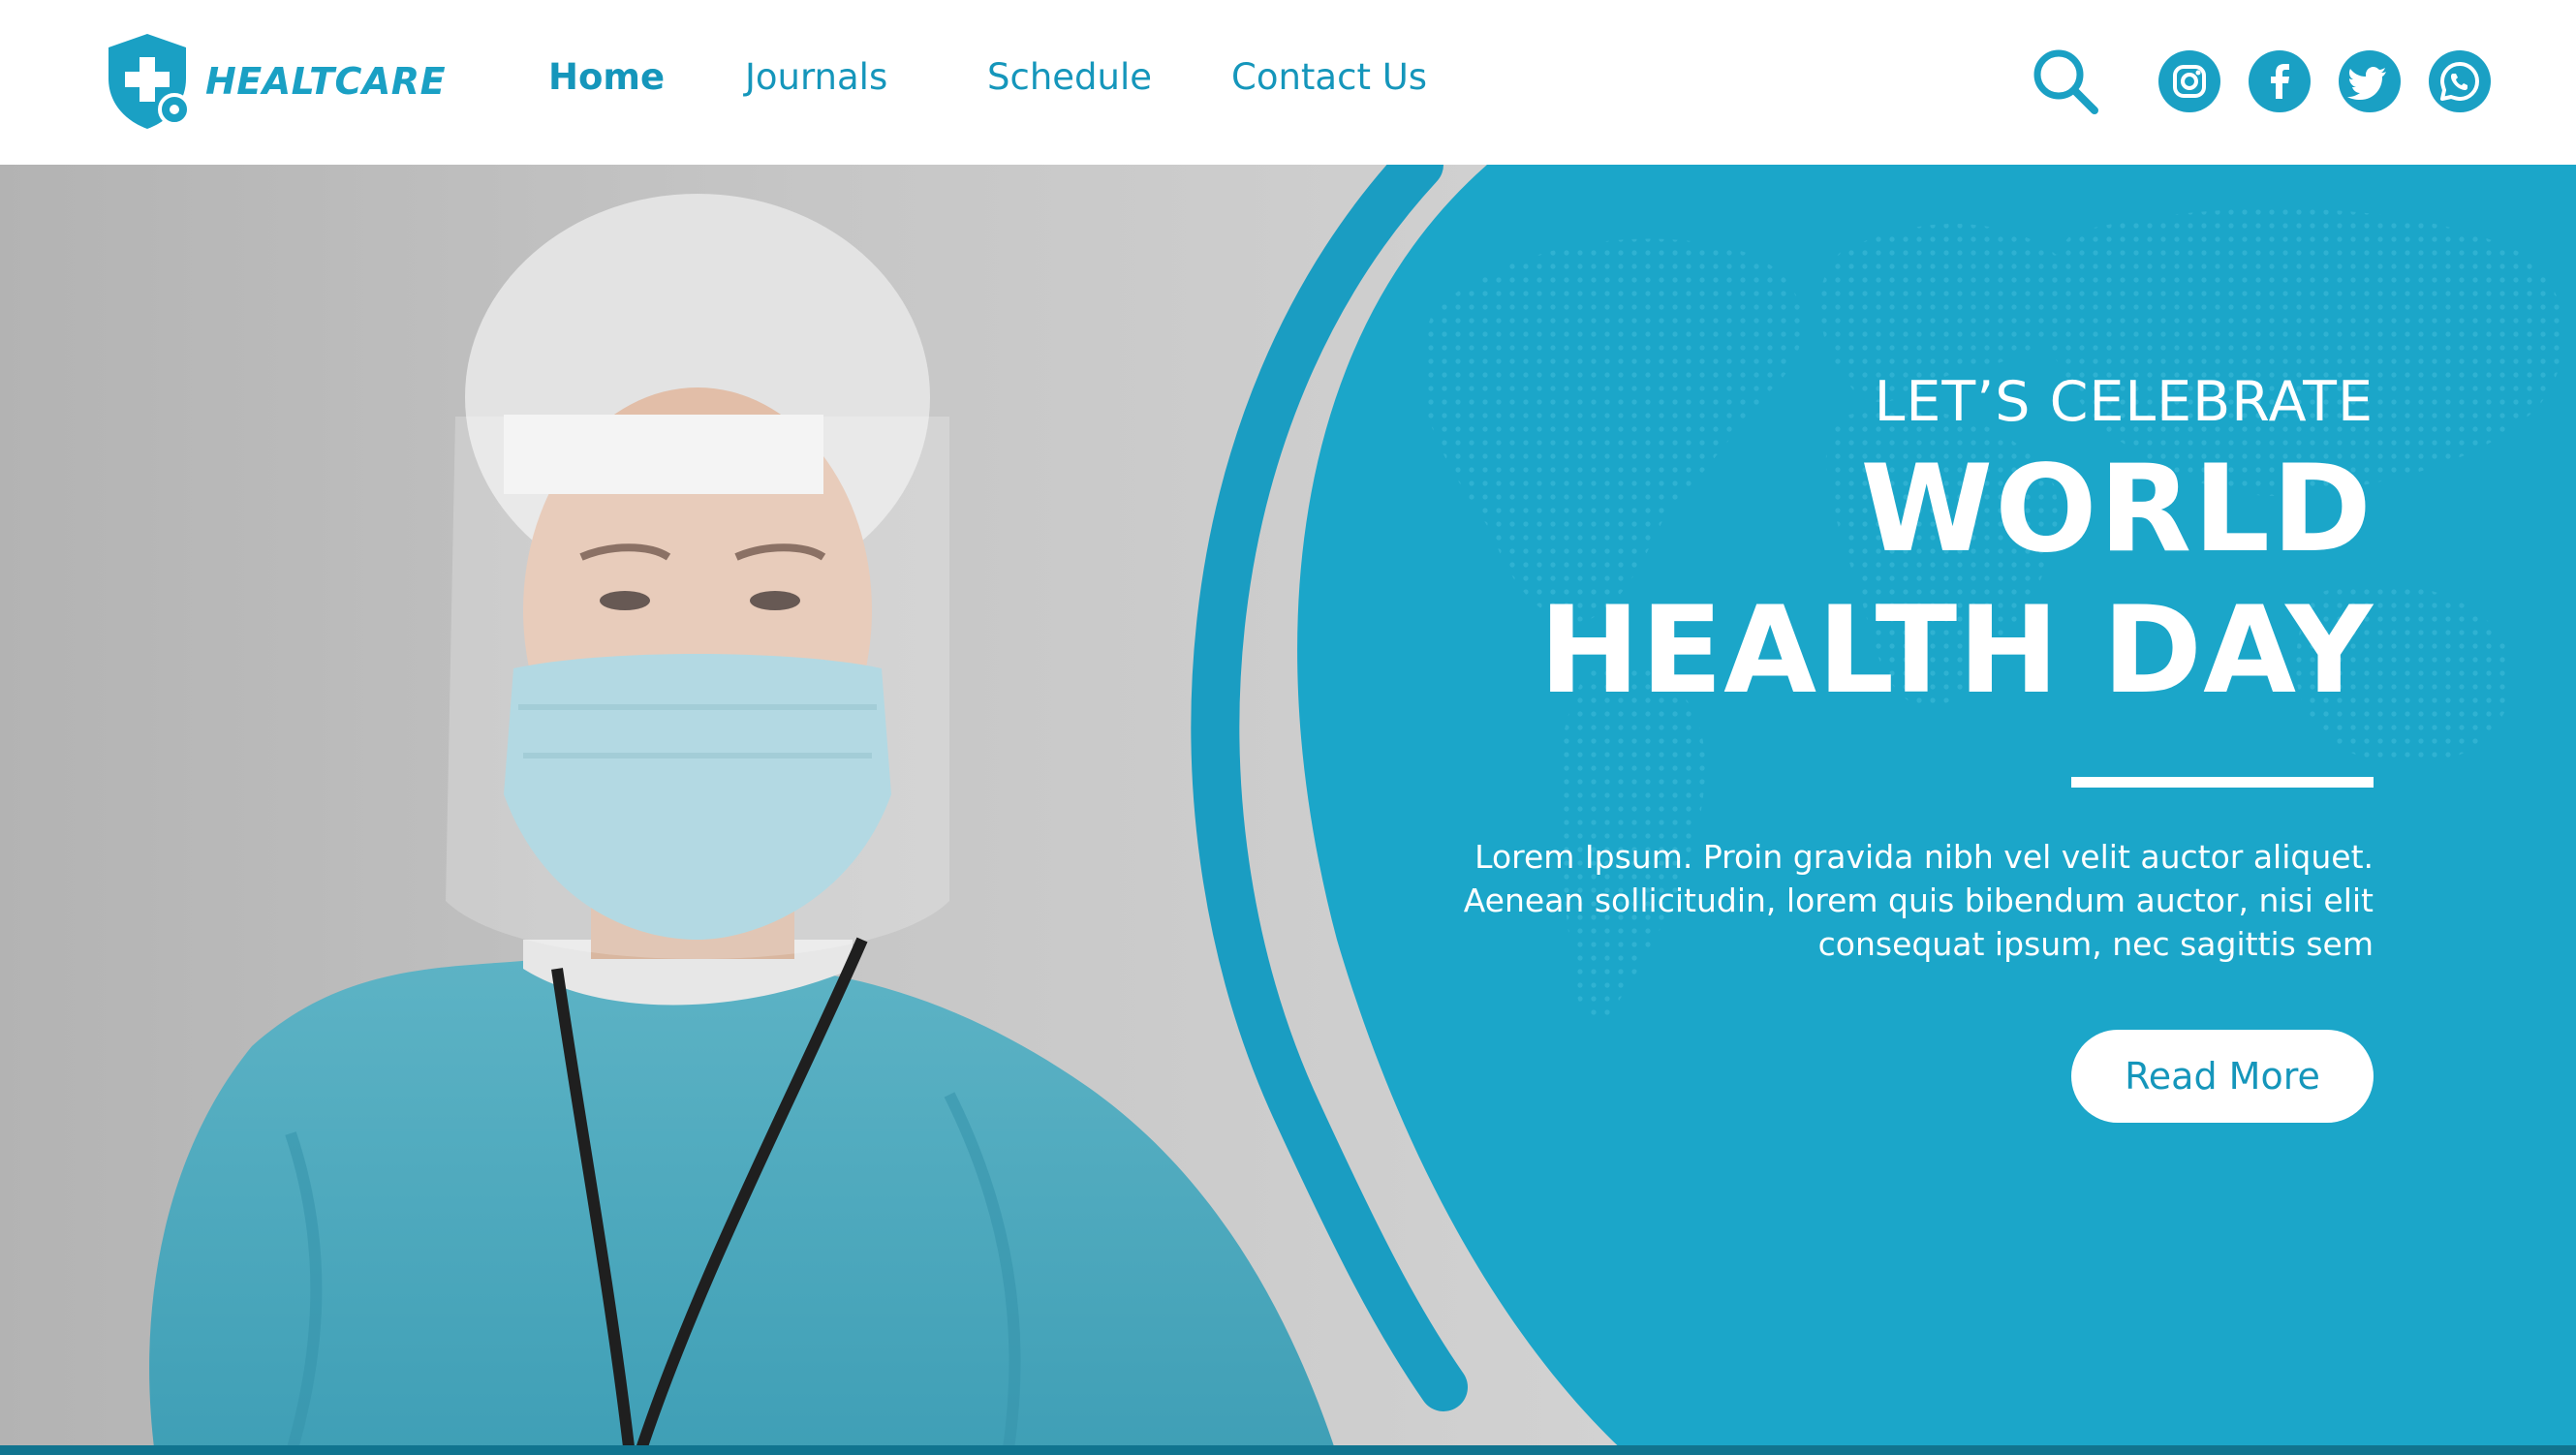 The height and width of the screenshot is (1455, 2576). Describe the element at coordinates (2280, 81) in the screenshot. I see `facebook-icon` at that location.